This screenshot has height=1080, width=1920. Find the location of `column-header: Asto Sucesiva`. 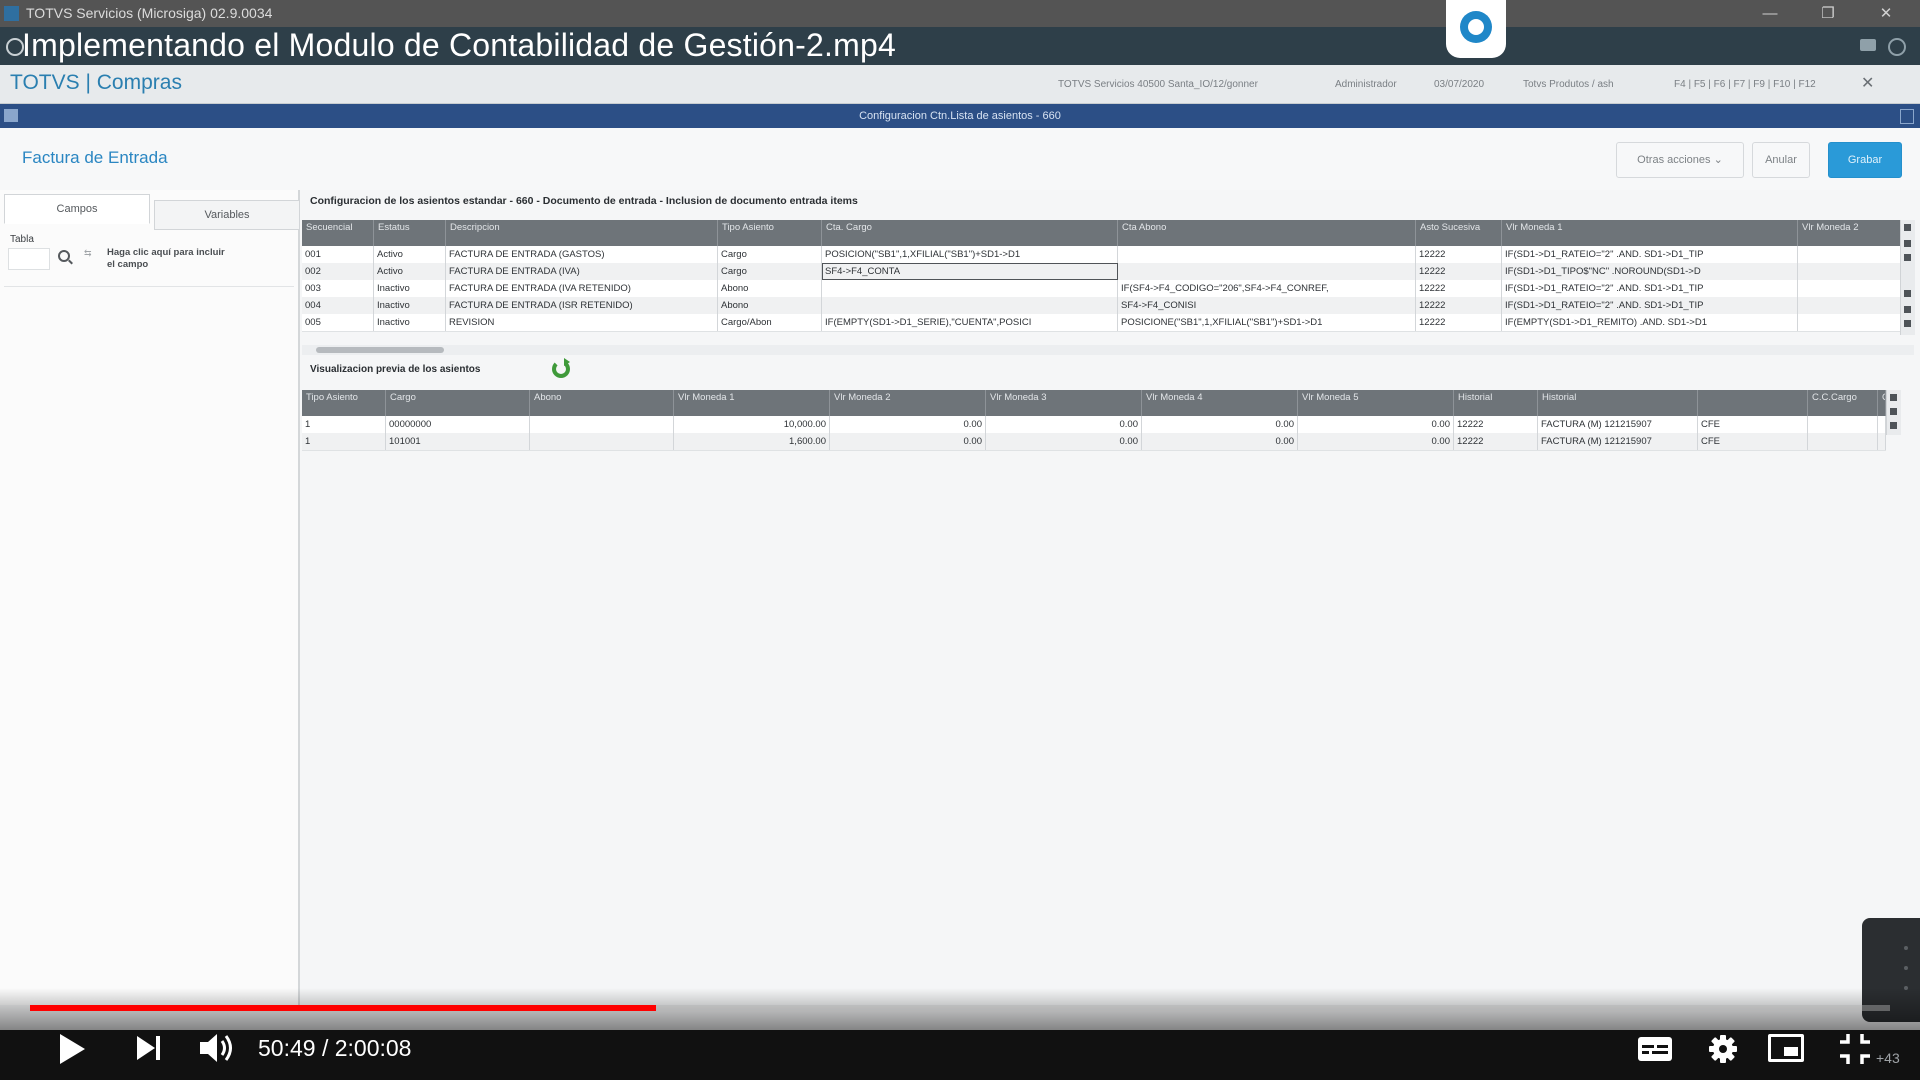

column-header: Asto Sucesiva is located at coordinates (1459, 233).